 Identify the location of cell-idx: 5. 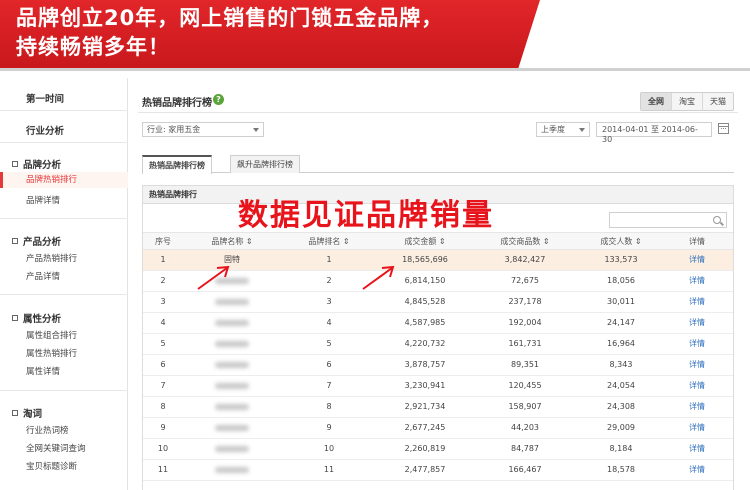
(163, 343).